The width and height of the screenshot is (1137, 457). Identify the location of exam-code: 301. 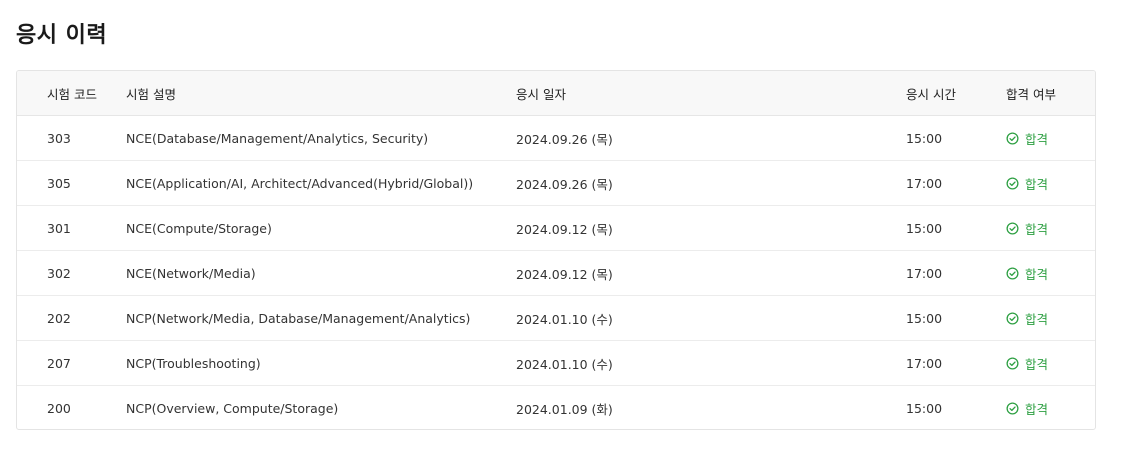
(59, 228).